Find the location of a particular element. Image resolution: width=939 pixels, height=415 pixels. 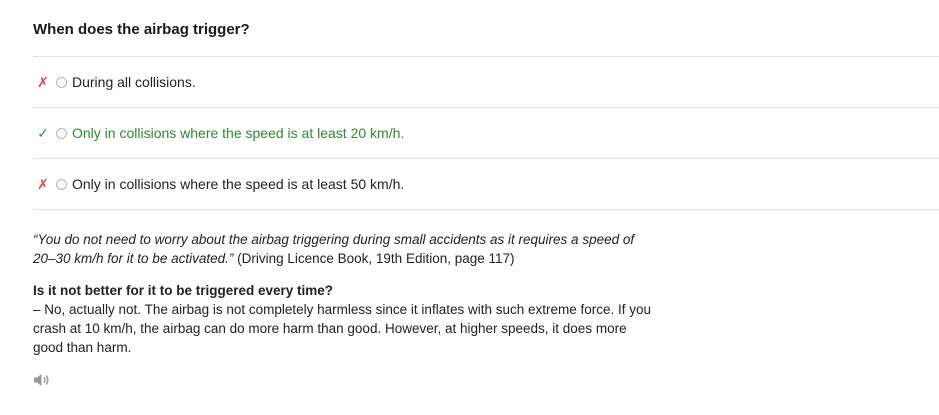

speaker-icon is located at coordinates (42, 380).